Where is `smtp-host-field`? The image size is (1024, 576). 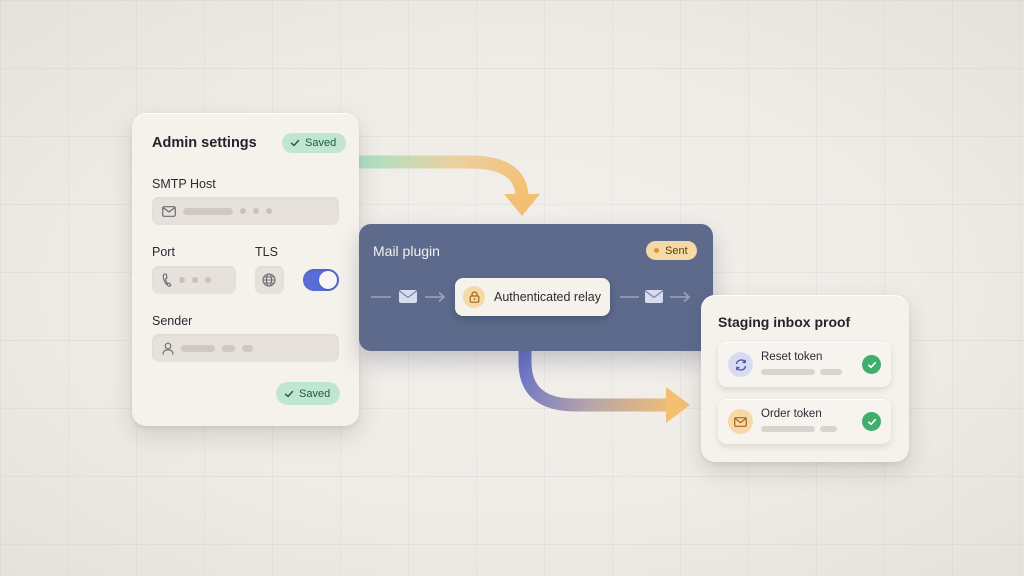
smtp-host-field is located at coordinates (245, 211).